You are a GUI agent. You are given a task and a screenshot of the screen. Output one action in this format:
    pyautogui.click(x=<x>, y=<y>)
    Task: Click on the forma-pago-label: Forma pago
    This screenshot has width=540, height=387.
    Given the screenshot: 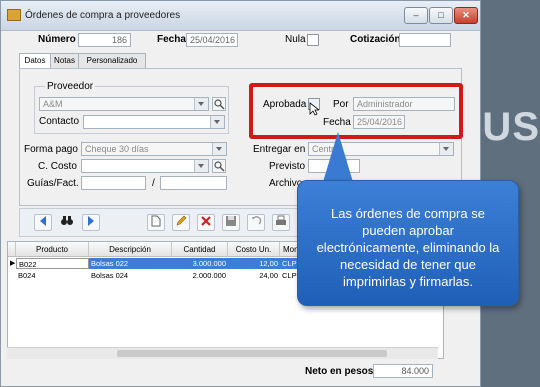 What is the action you would take?
    pyautogui.click(x=51, y=149)
    